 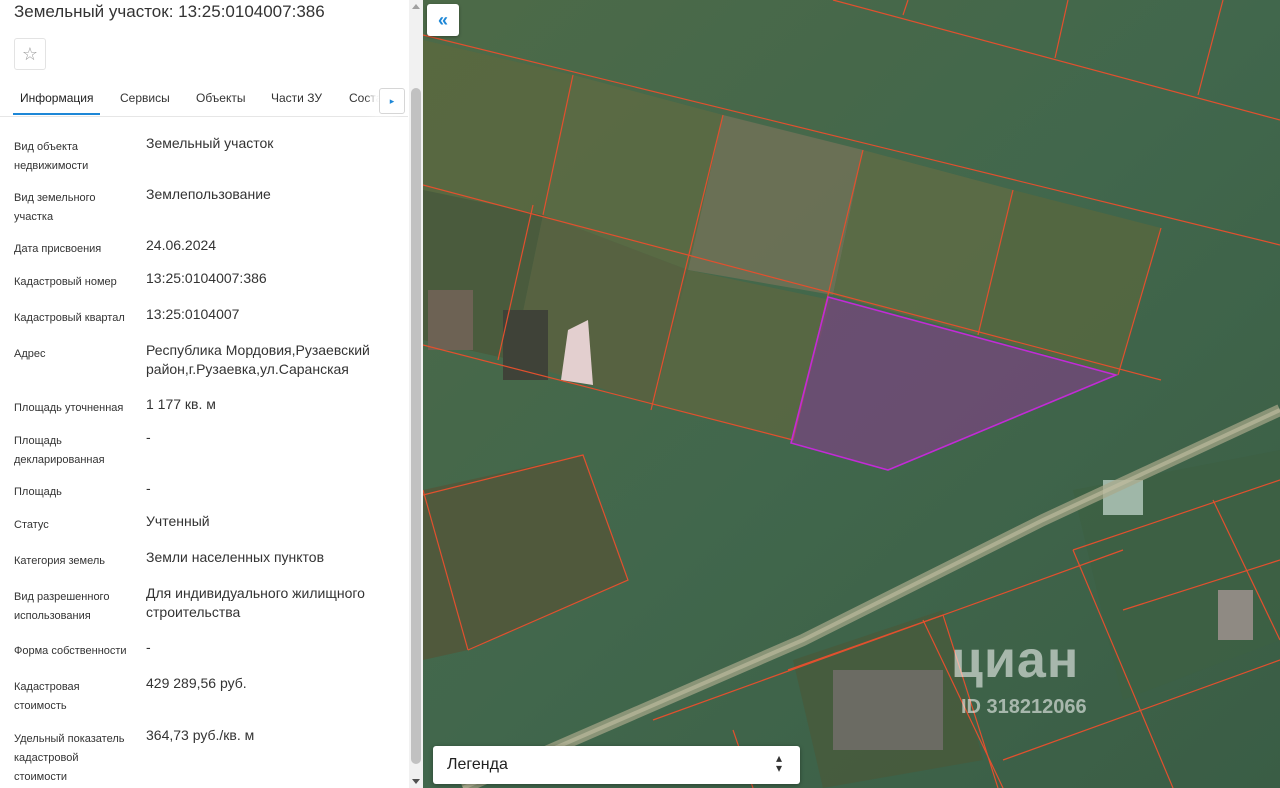 I want to click on cian-watermark: циан ID 318212066, so click(x=1019, y=674).